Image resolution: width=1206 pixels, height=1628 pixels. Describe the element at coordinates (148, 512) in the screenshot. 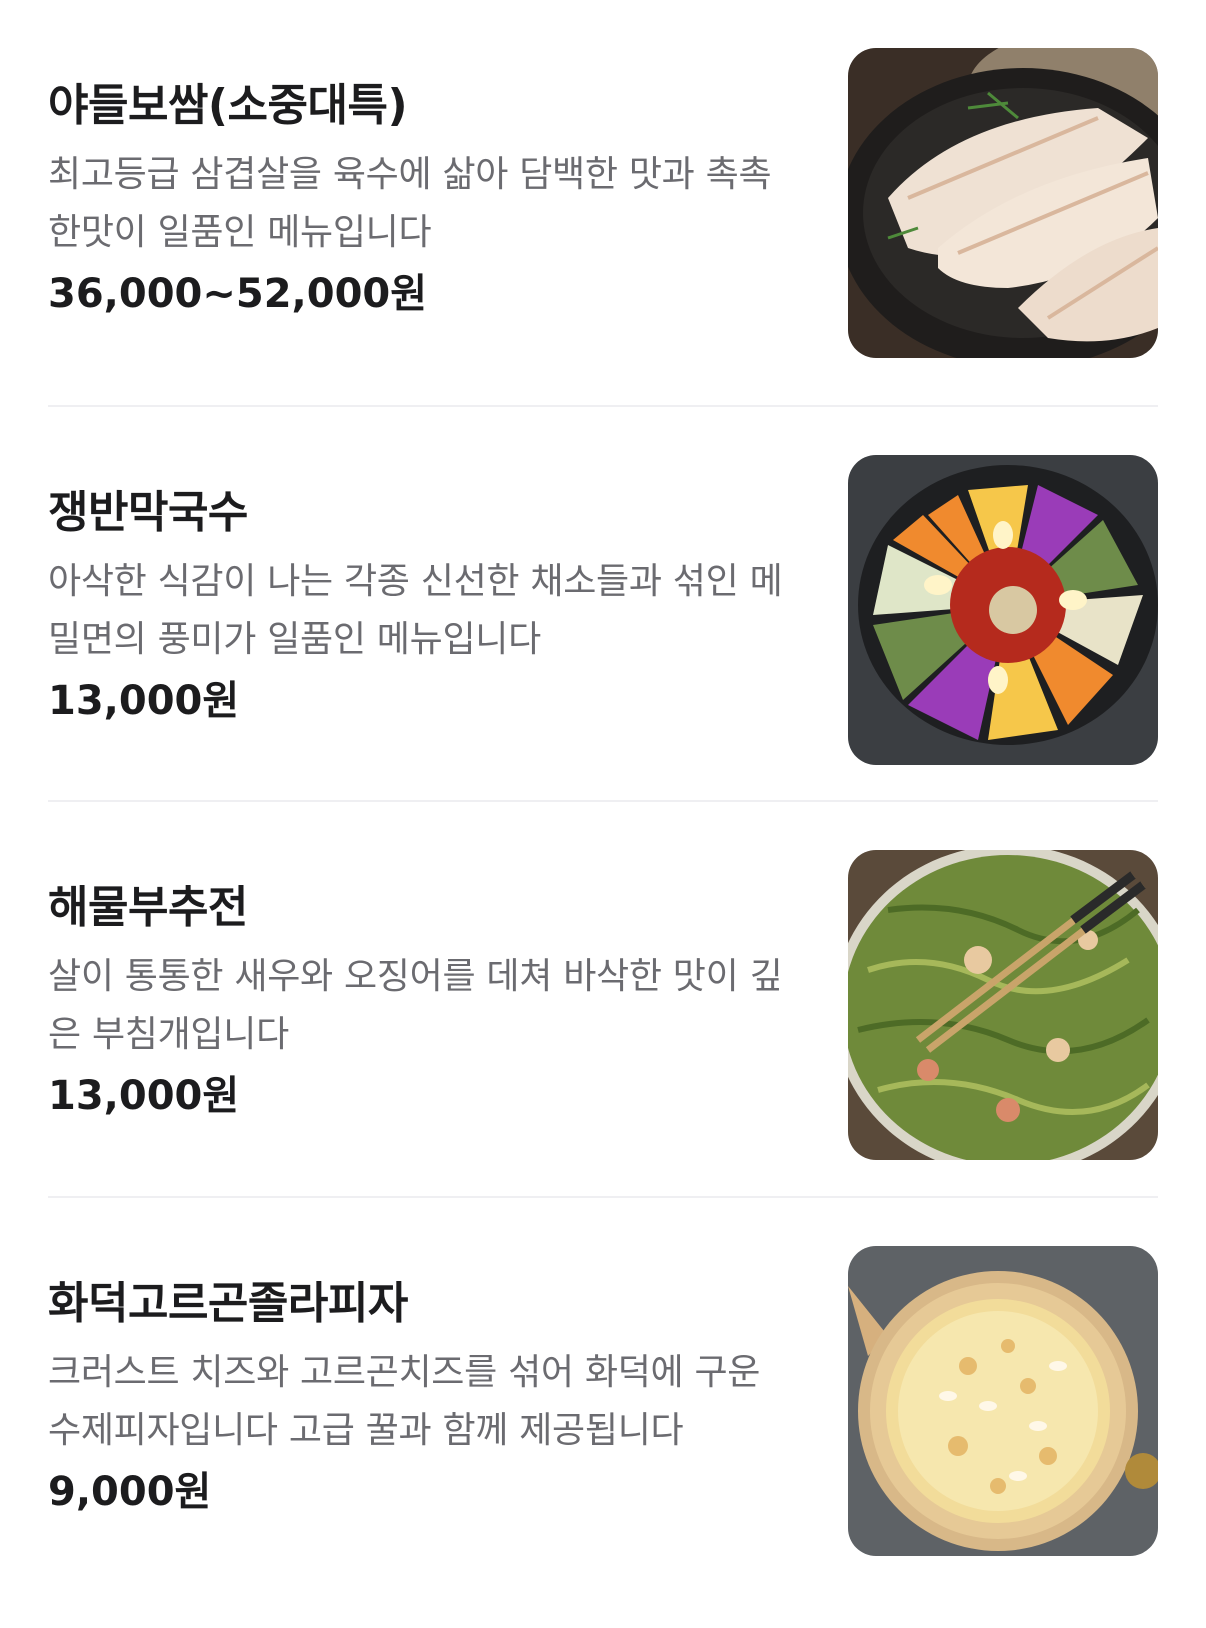

I see `menu-item-name: 쟁반막국수` at that location.